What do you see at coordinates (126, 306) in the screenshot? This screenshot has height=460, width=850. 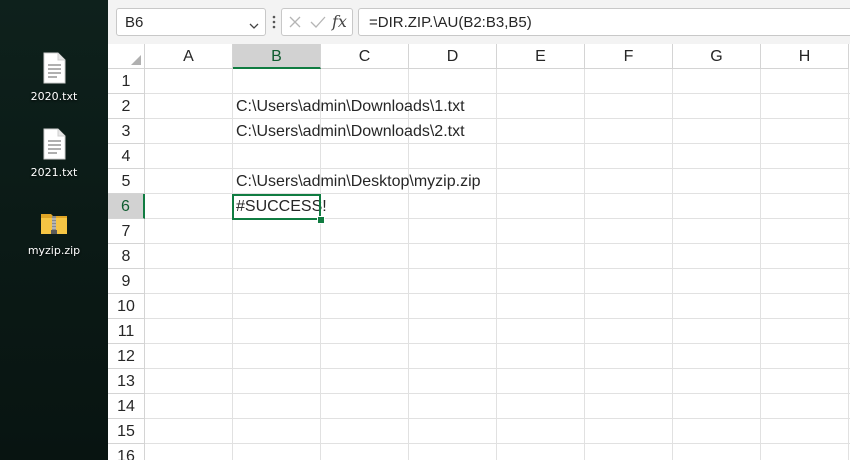 I see `row-header-10: 10` at bounding box center [126, 306].